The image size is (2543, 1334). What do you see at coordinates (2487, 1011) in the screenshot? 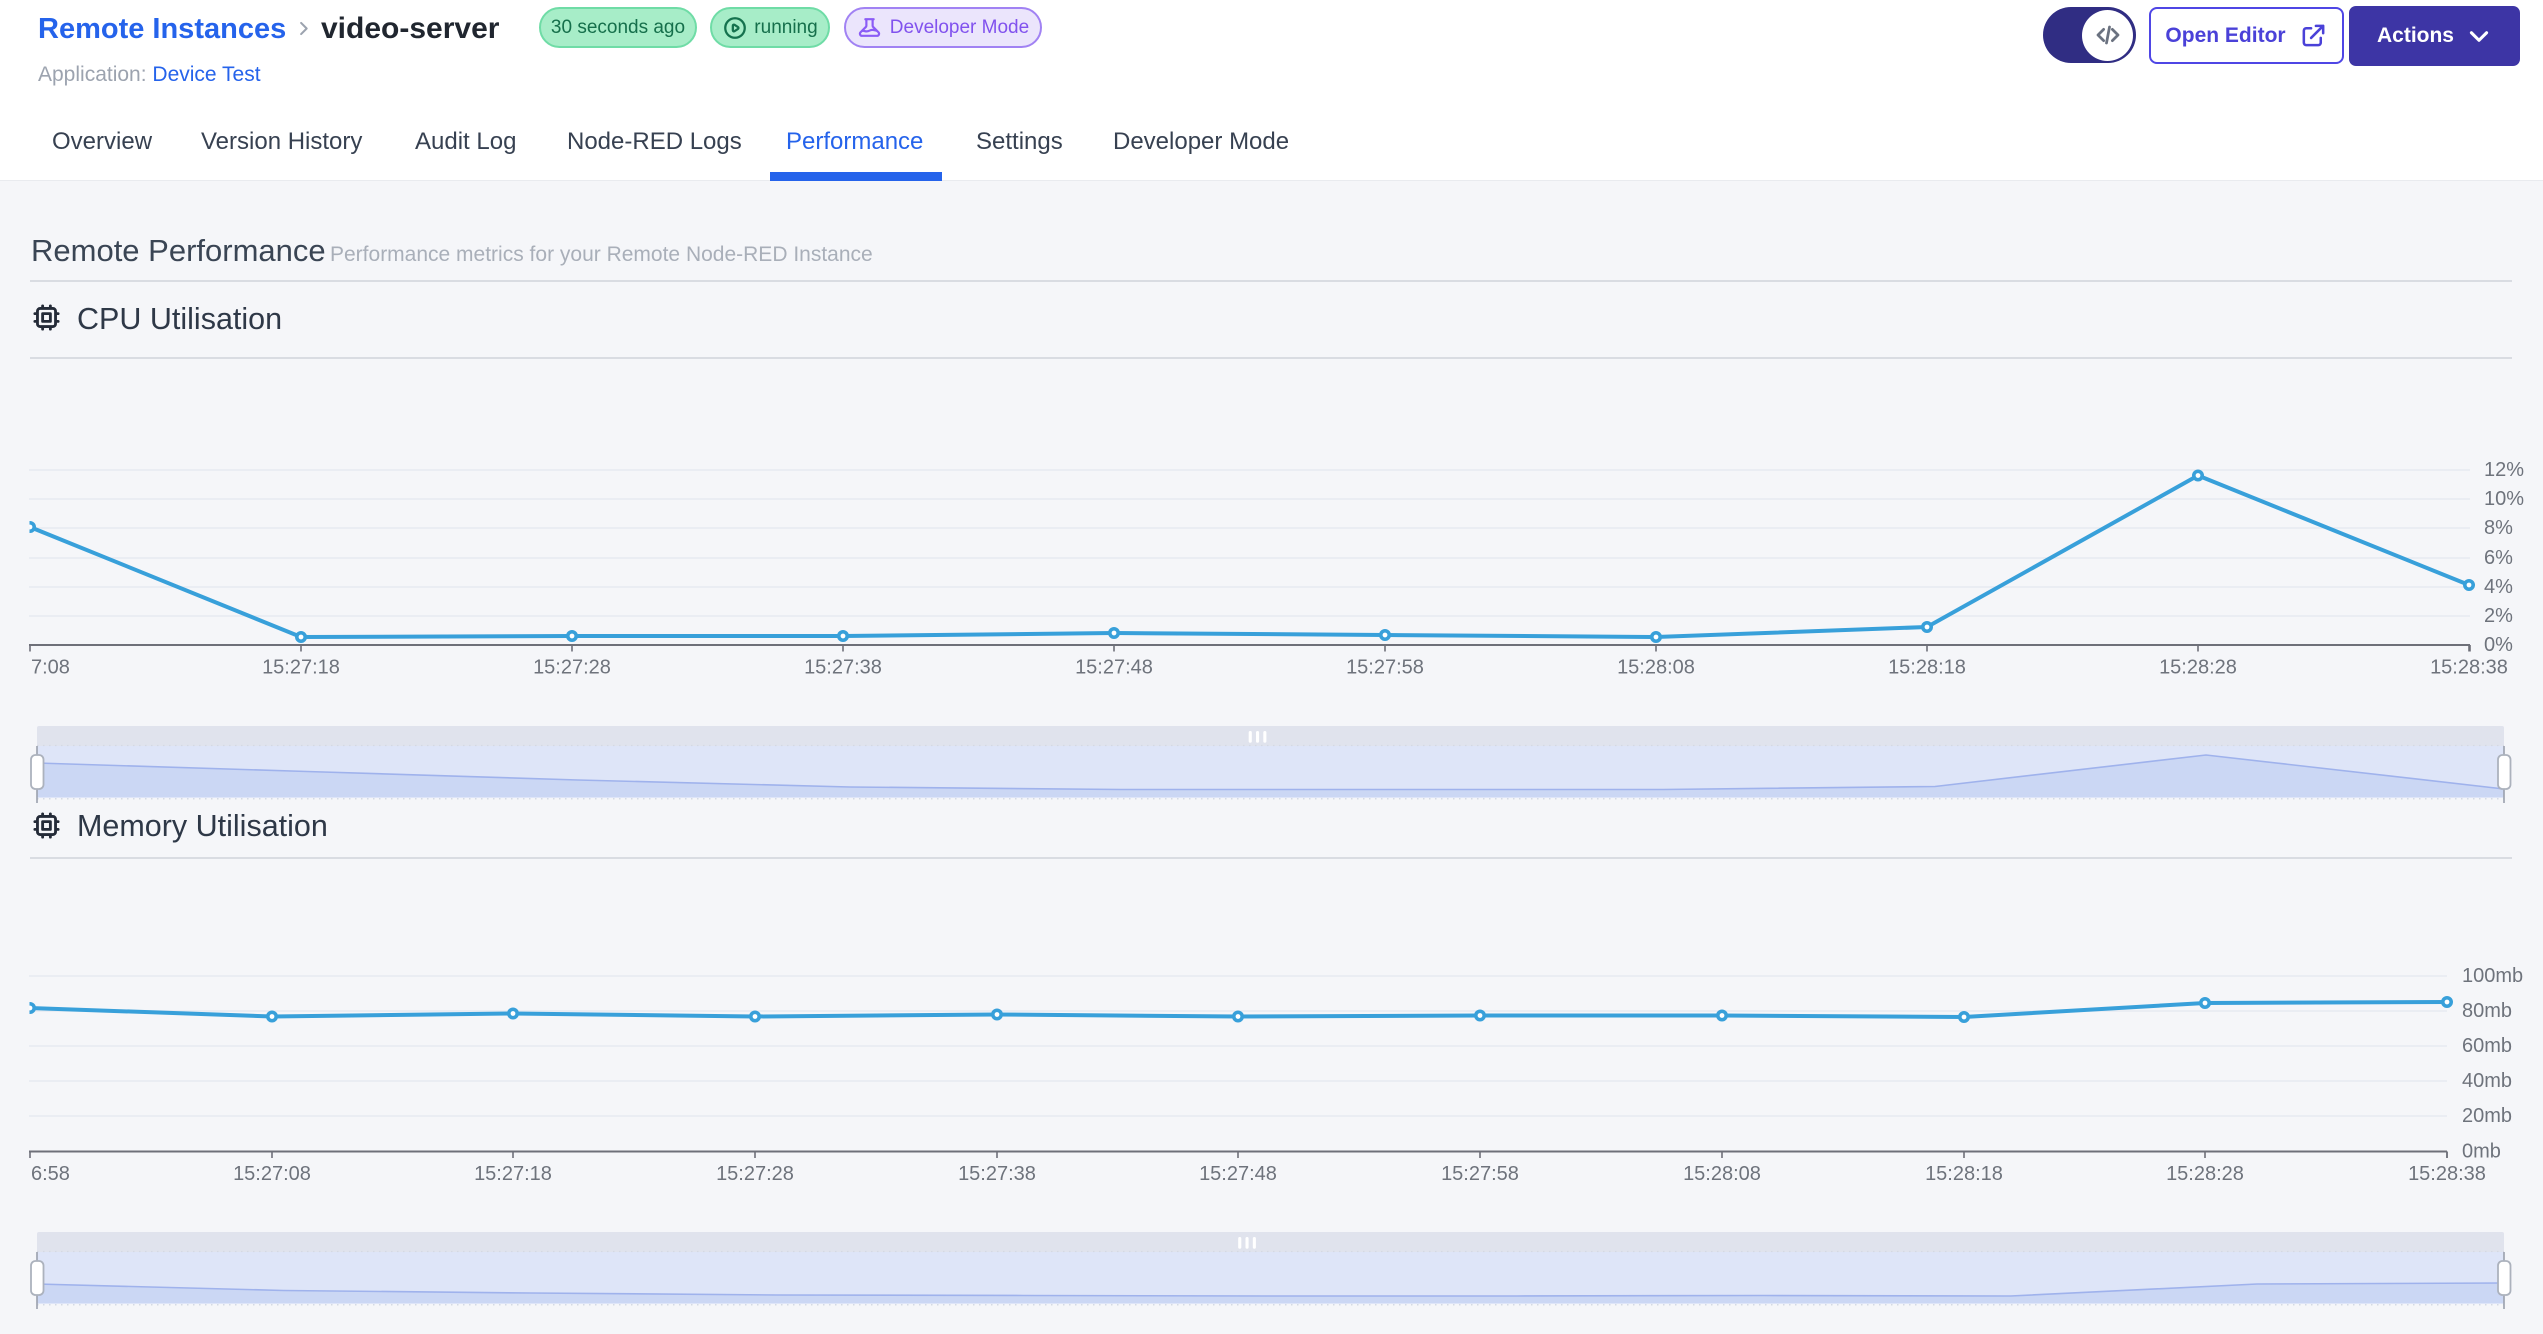
I see `svg-text: 80mb` at bounding box center [2487, 1011].